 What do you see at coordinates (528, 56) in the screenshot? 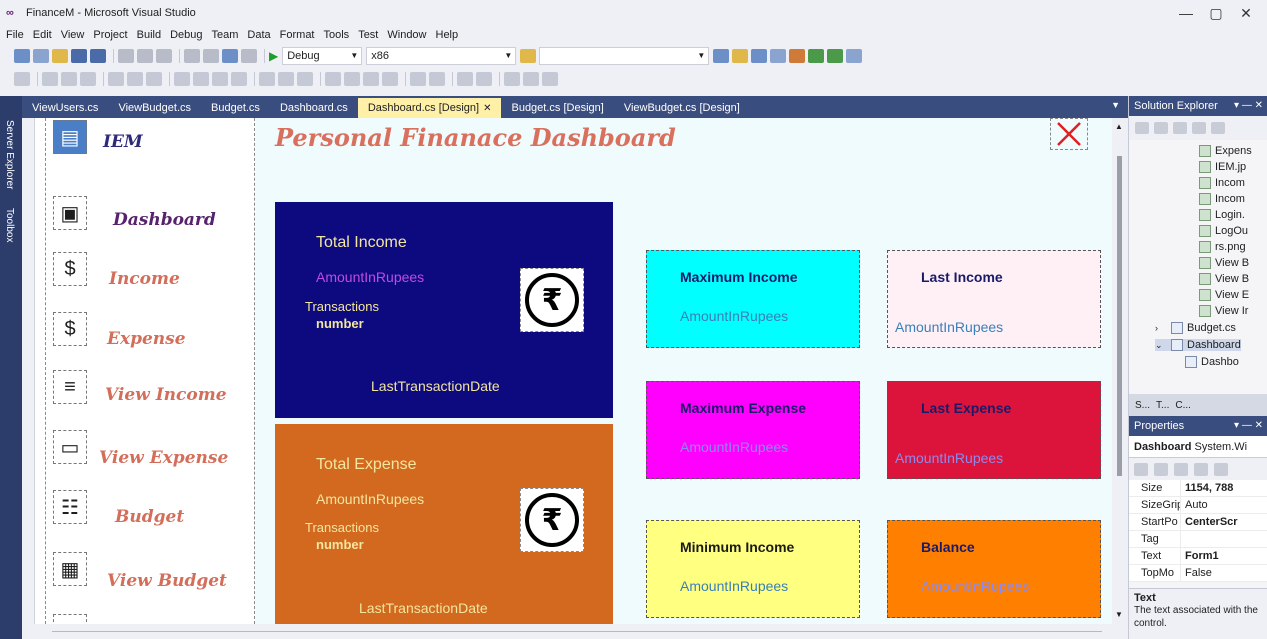
I see `find-in-files-icon` at bounding box center [528, 56].